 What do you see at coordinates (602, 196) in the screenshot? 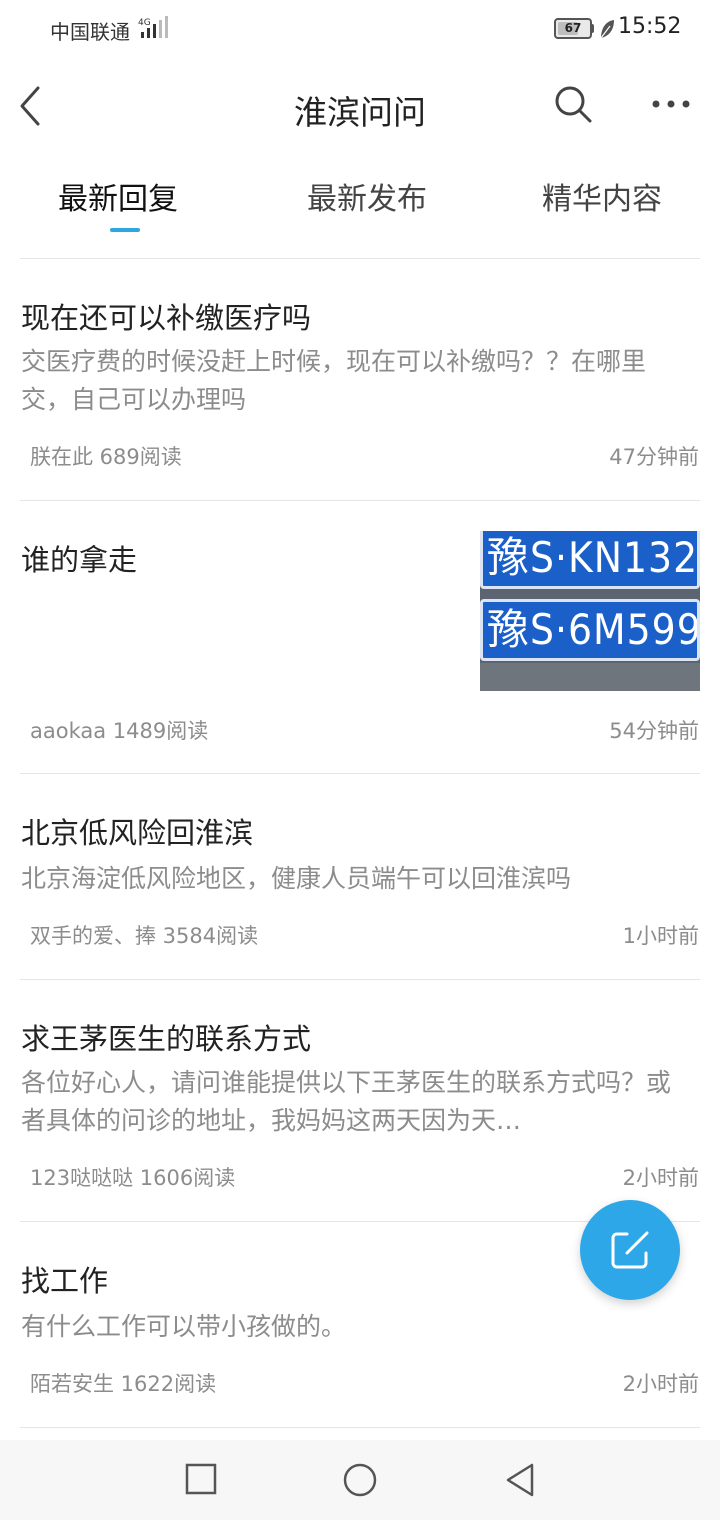
I see `tab-featured: 精华内容` at bounding box center [602, 196].